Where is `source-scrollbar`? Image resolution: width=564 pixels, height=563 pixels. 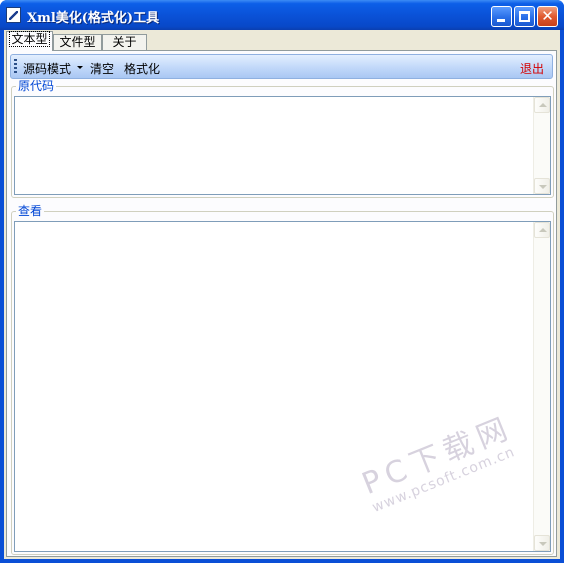 source-scrollbar is located at coordinates (541, 145).